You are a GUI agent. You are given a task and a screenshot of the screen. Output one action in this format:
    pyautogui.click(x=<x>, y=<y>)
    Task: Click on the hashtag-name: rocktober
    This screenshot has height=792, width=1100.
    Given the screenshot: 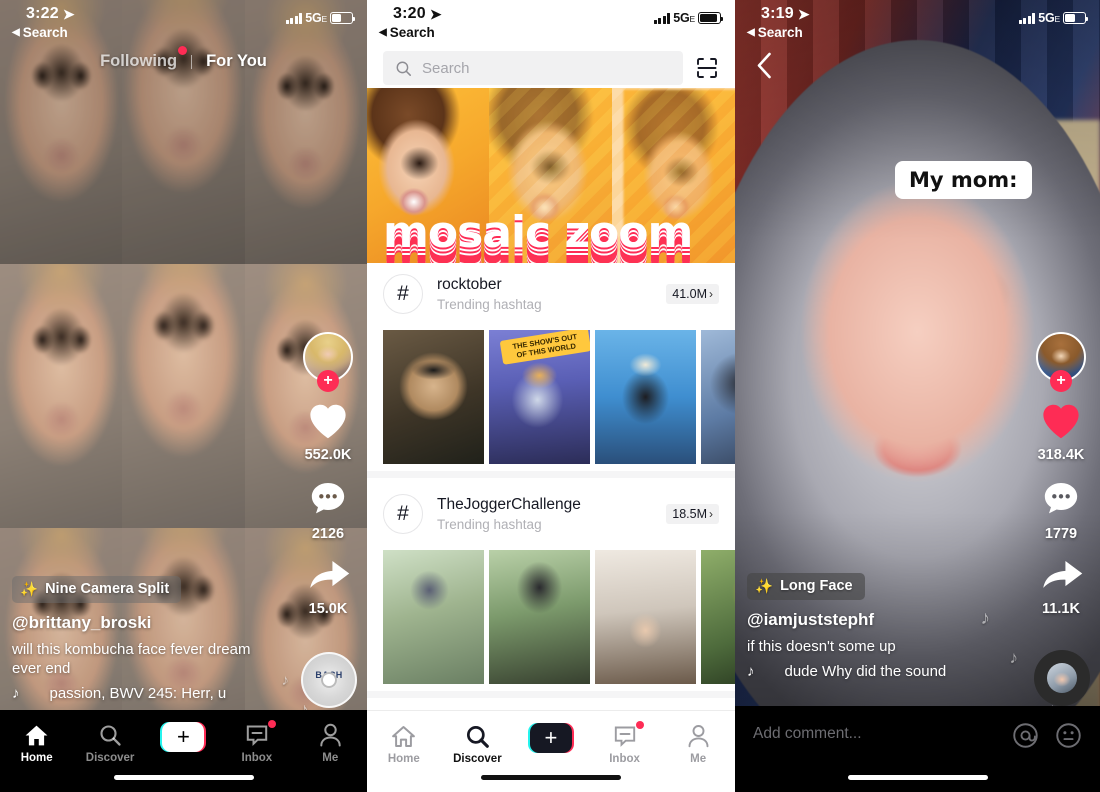 What is the action you would take?
    pyautogui.click(x=469, y=284)
    